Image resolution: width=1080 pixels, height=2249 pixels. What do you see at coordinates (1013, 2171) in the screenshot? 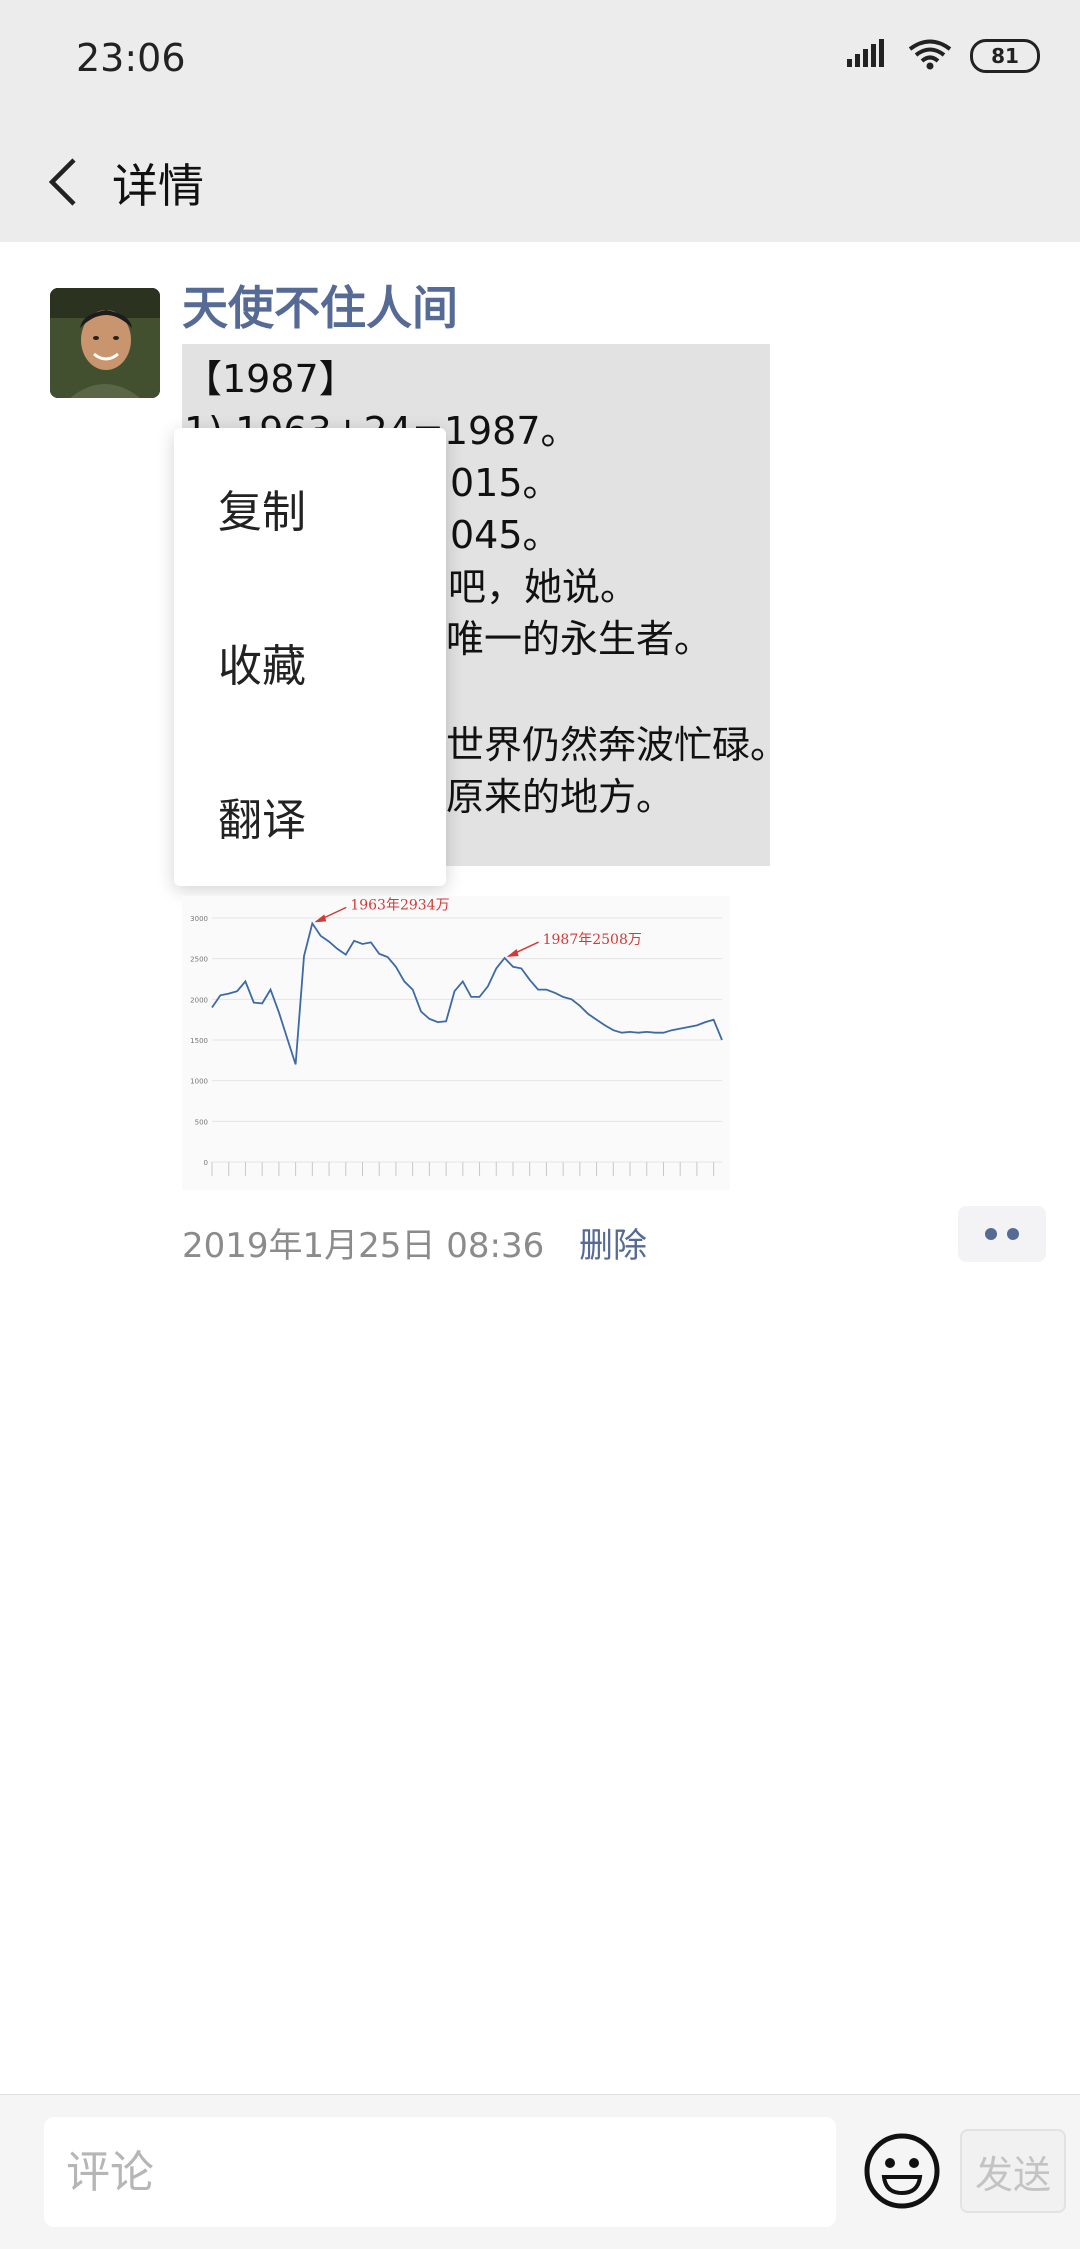
I see `send-button: 发送` at bounding box center [1013, 2171].